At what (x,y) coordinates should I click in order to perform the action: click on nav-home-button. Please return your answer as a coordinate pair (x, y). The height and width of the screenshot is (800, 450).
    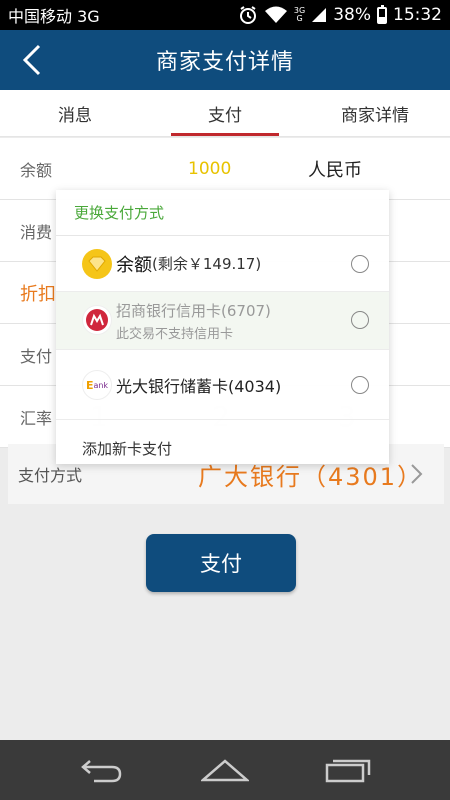
    Looking at the image, I should click on (225, 770).